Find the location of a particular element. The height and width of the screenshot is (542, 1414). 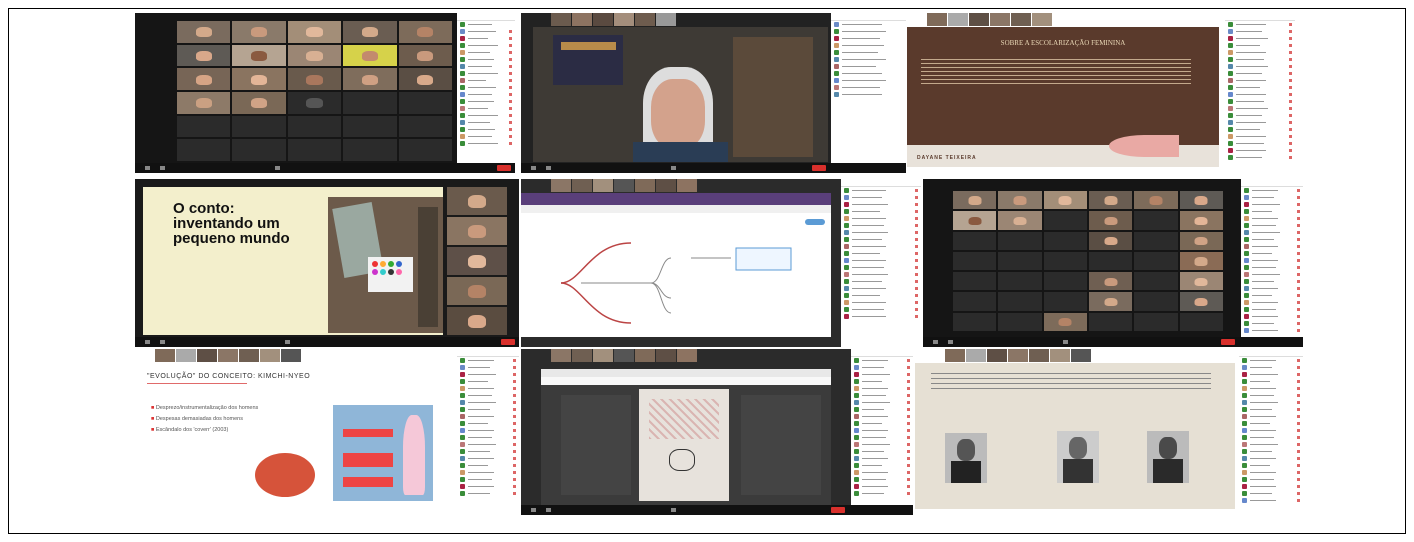

tile-slide-conto: O conto: inventando um pequeno mundo is located at coordinates (327, 263).